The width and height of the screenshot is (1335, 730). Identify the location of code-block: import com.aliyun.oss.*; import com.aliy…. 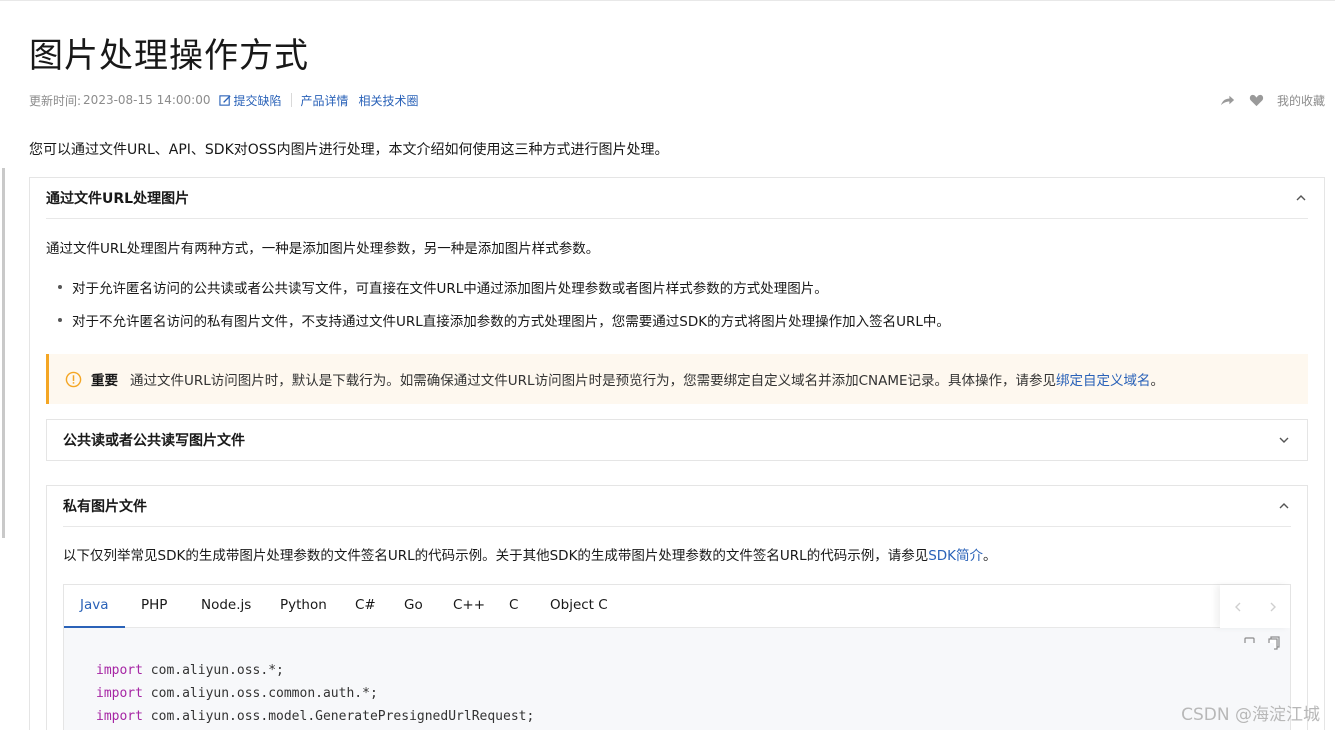
(677, 686).